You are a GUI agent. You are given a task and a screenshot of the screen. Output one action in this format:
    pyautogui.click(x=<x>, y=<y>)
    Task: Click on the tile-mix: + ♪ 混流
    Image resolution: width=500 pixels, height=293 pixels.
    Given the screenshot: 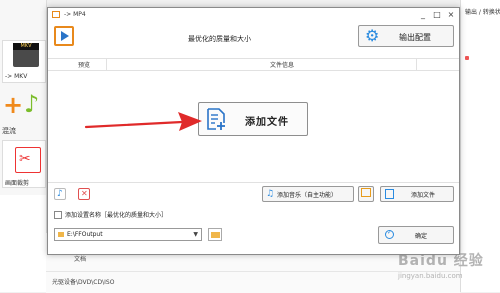 What is the action you would take?
    pyautogui.click(x=24, y=112)
    